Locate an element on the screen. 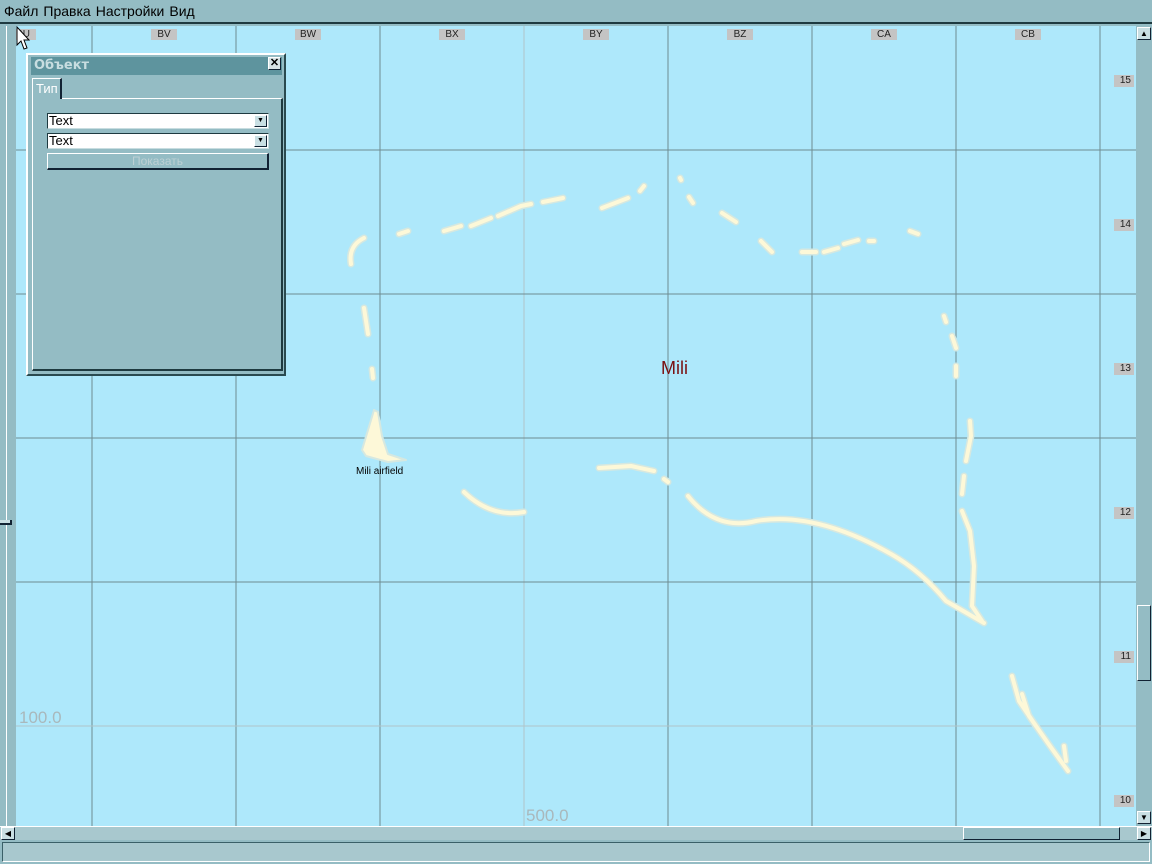  row-label: 15 is located at coordinates (1124, 81).